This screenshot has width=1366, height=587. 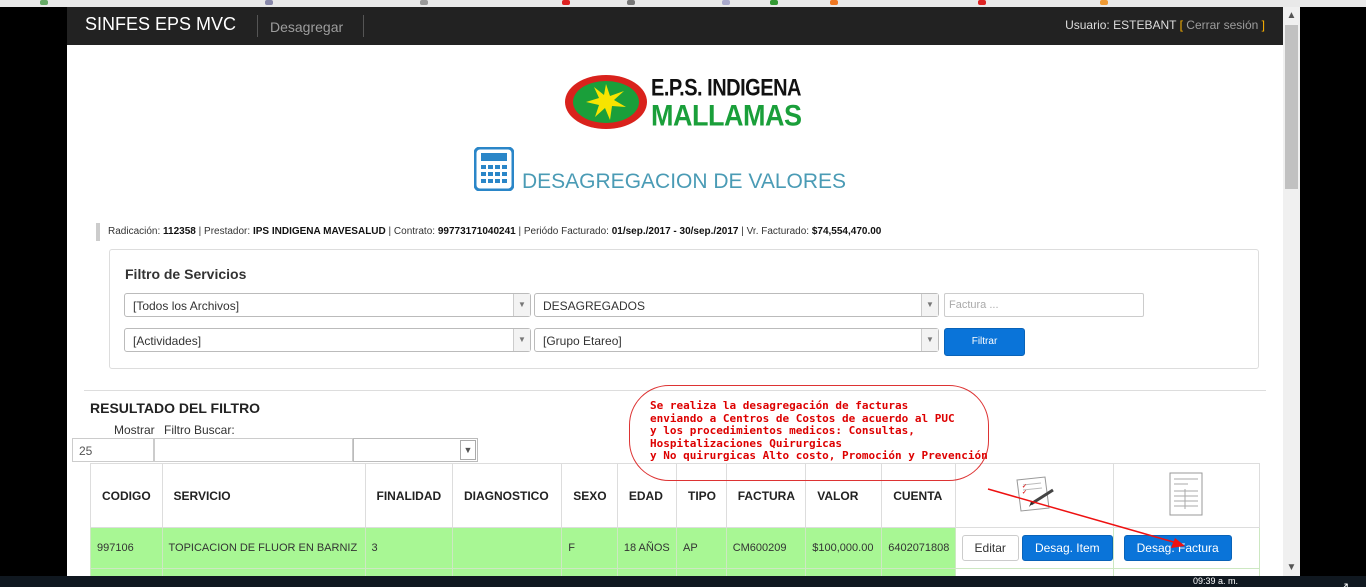 What do you see at coordinates (1216, 581) in the screenshot?
I see `taskbar-clock: 09:39 a. m.` at bounding box center [1216, 581].